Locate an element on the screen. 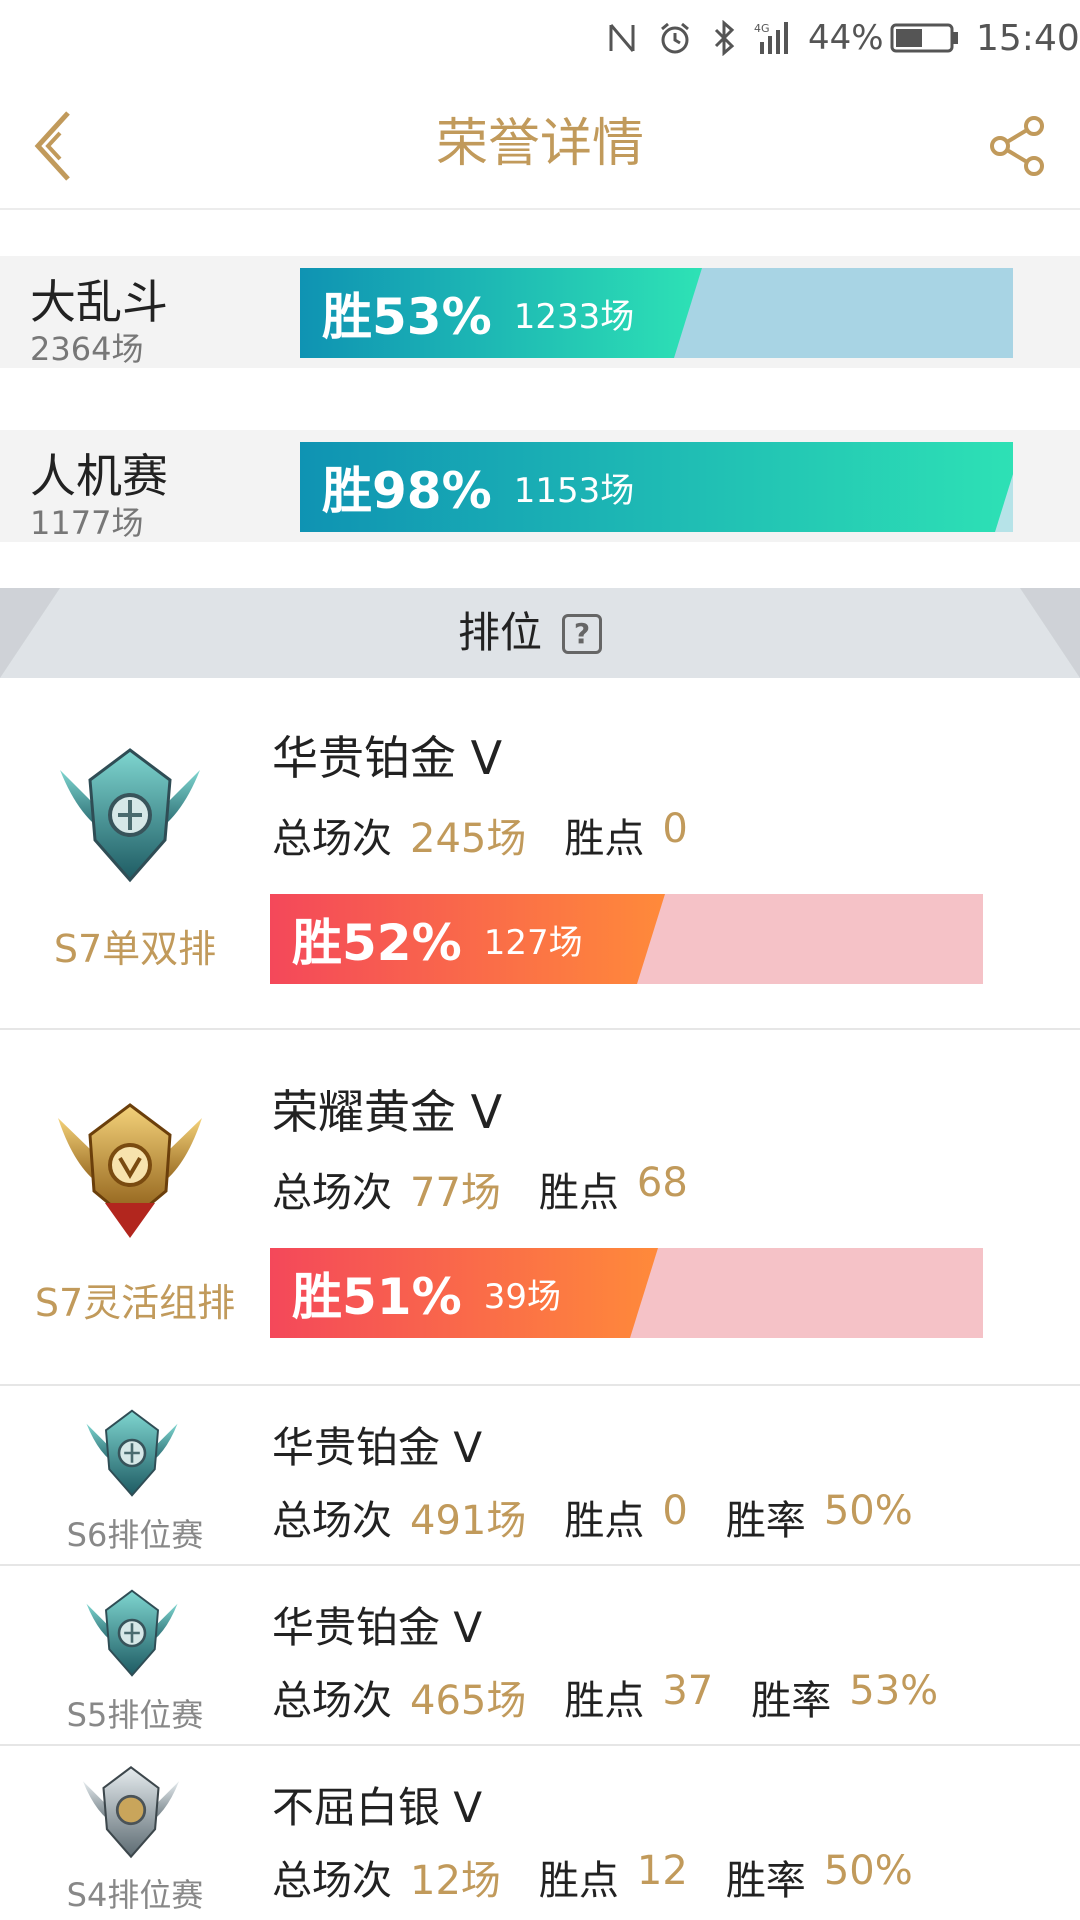  season-label: S4排位赛 is located at coordinates (135, 1895).